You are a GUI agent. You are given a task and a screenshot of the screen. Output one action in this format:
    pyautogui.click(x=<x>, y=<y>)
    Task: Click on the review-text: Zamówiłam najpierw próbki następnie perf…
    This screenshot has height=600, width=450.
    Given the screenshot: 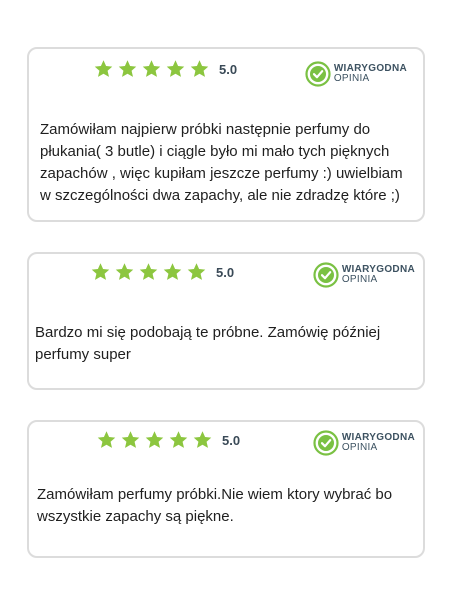 What is the action you would take?
    pyautogui.click(x=221, y=162)
    